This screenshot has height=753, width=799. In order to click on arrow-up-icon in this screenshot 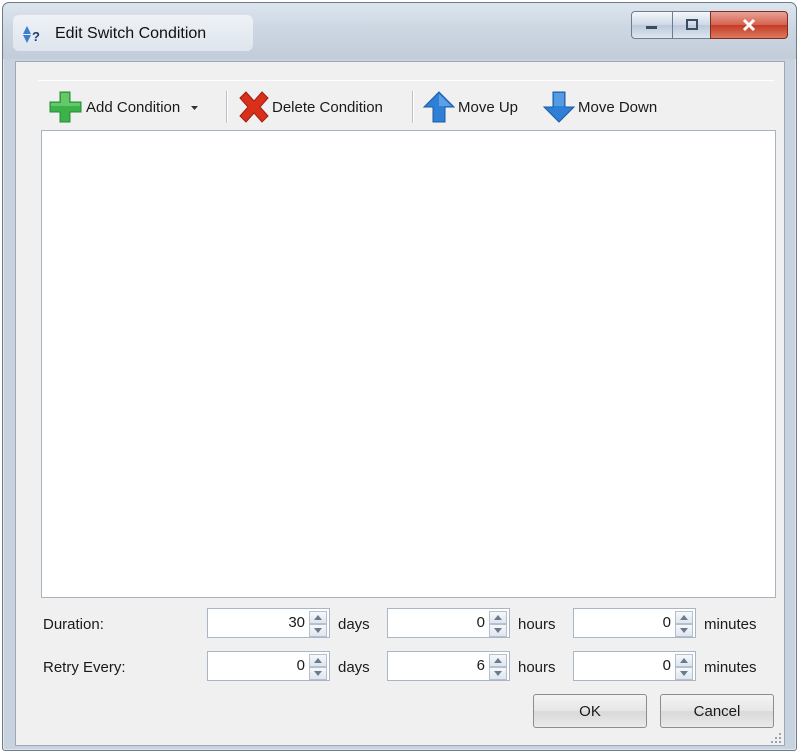, I will do `click(440, 107)`.